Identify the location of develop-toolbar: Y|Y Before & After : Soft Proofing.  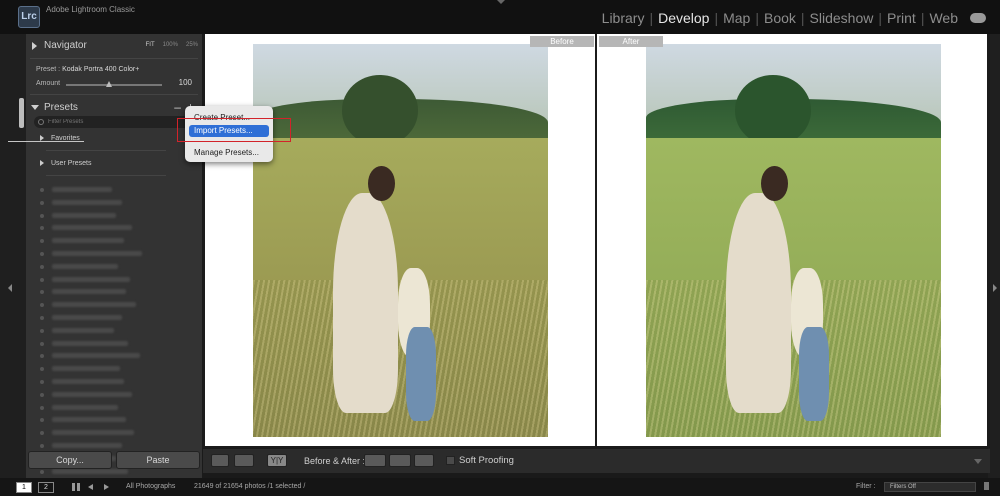
(596, 461).